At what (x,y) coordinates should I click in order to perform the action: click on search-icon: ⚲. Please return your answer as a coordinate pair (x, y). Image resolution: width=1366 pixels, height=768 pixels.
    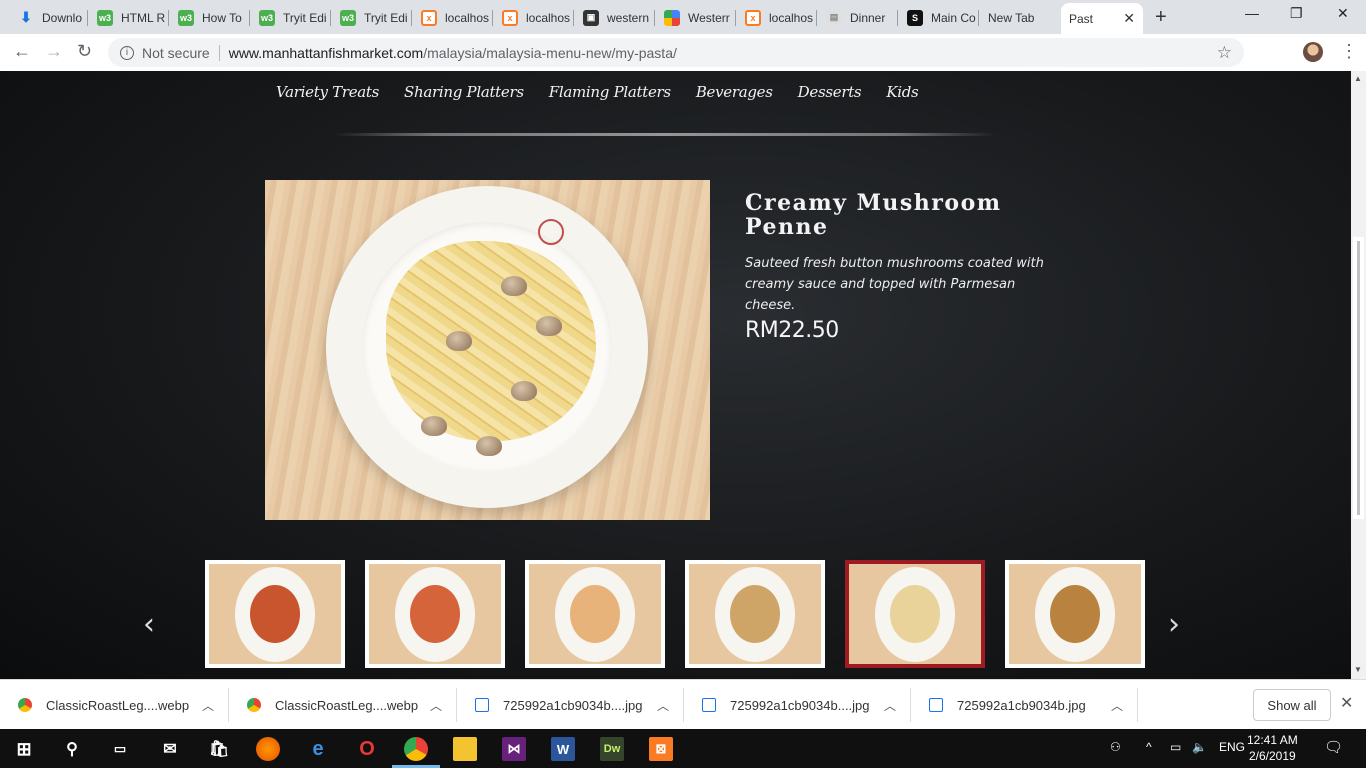
    Looking at the image, I should click on (72, 749).